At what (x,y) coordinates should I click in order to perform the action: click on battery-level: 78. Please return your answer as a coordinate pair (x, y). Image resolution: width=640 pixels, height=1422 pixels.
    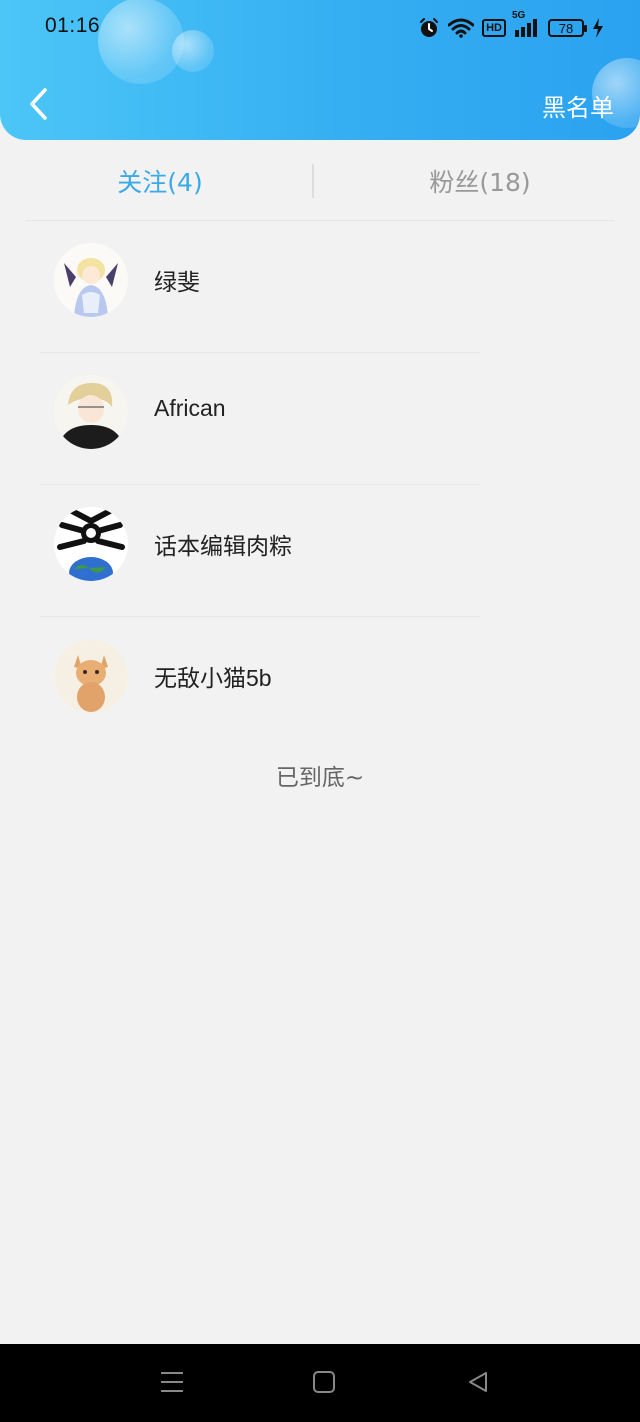
    Looking at the image, I should click on (566, 28).